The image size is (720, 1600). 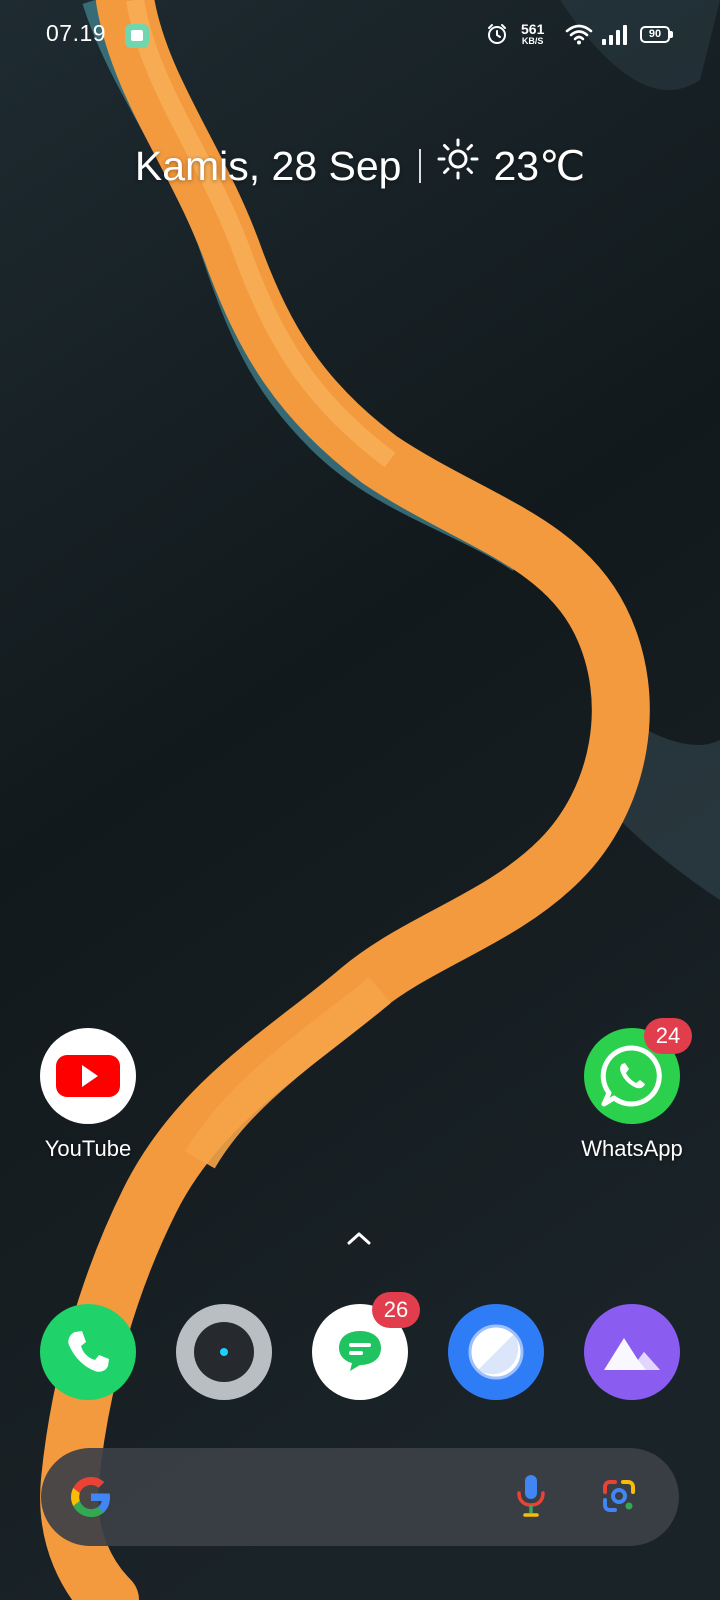 What do you see at coordinates (458, 166) in the screenshot?
I see `sun-icon` at bounding box center [458, 166].